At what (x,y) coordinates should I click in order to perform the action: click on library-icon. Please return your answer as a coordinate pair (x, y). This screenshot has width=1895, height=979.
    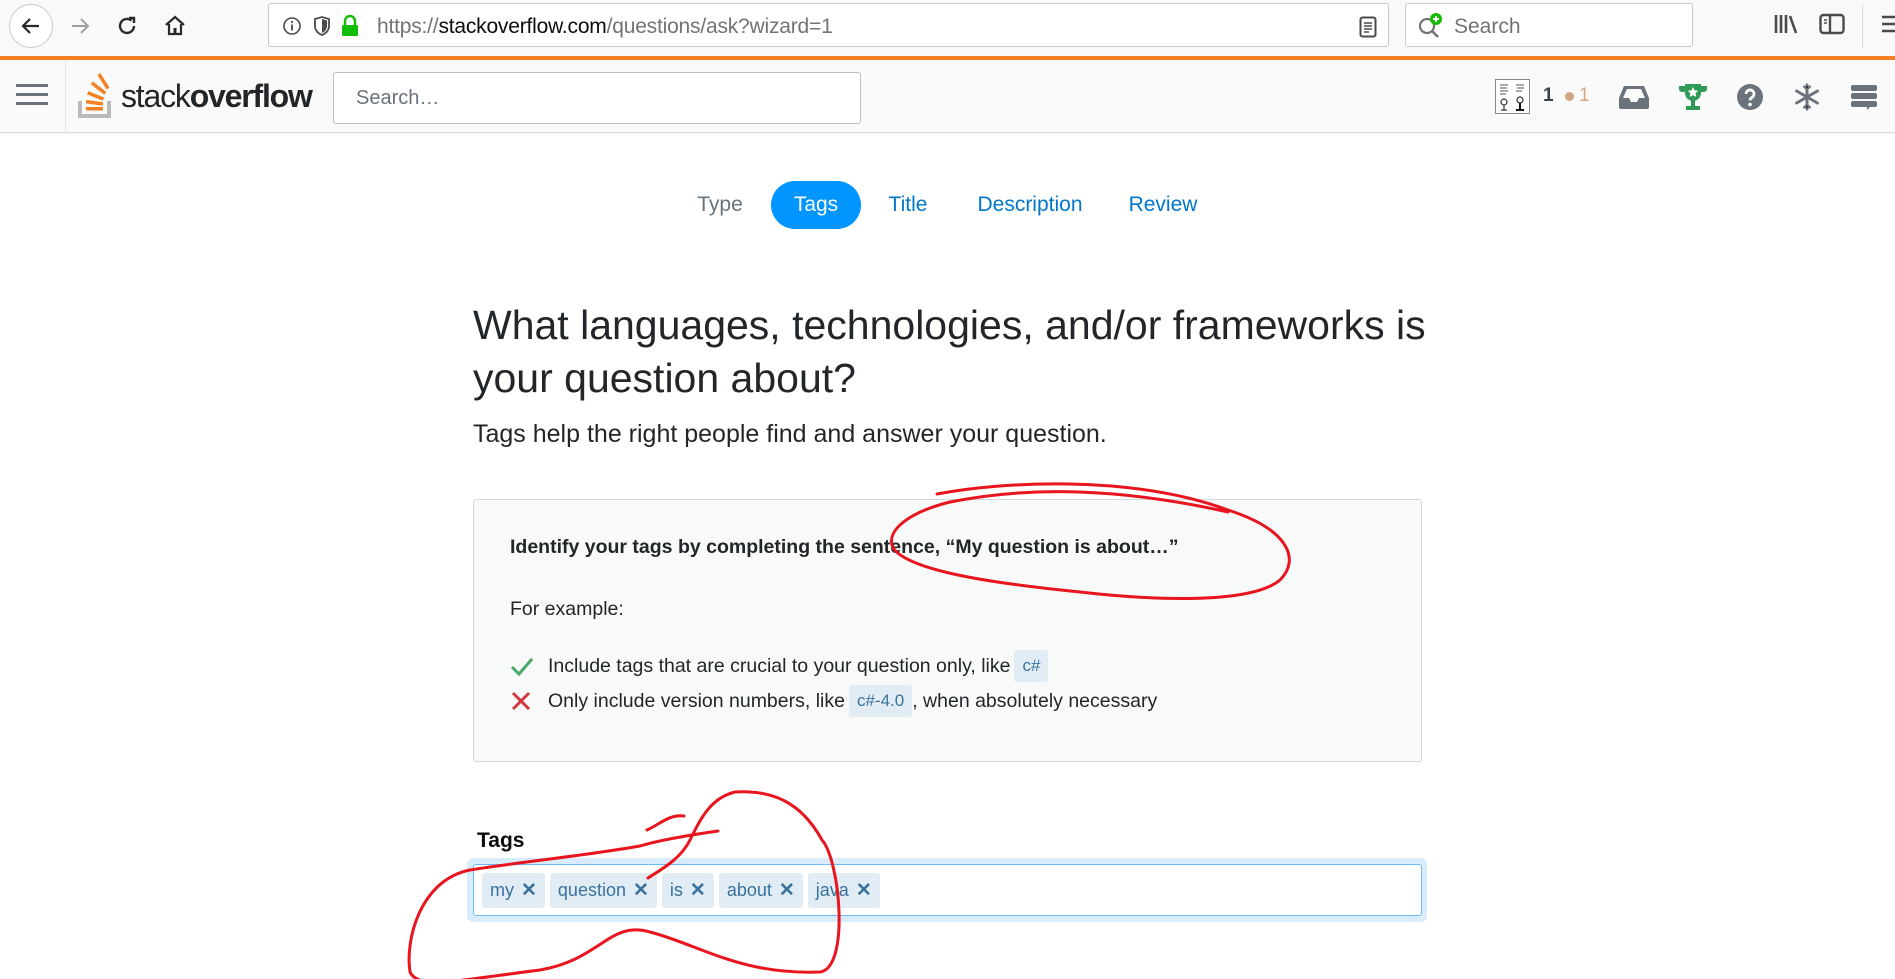
    Looking at the image, I should click on (1786, 24).